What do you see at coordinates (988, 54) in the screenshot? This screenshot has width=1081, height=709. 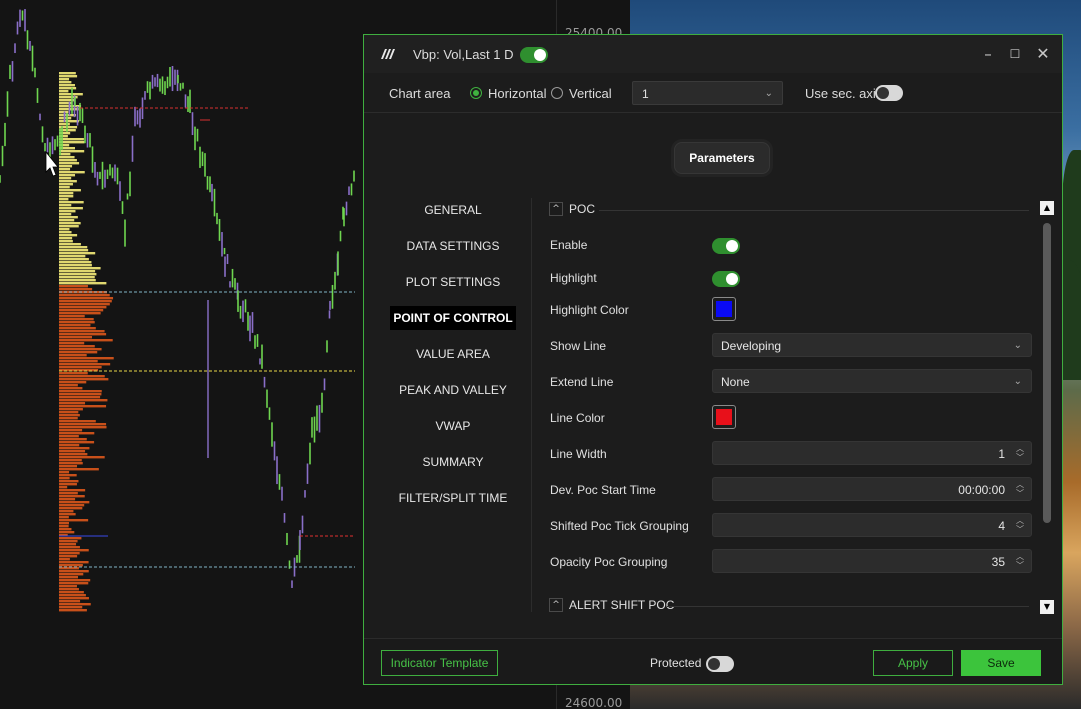 I see `minimize-button: –` at bounding box center [988, 54].